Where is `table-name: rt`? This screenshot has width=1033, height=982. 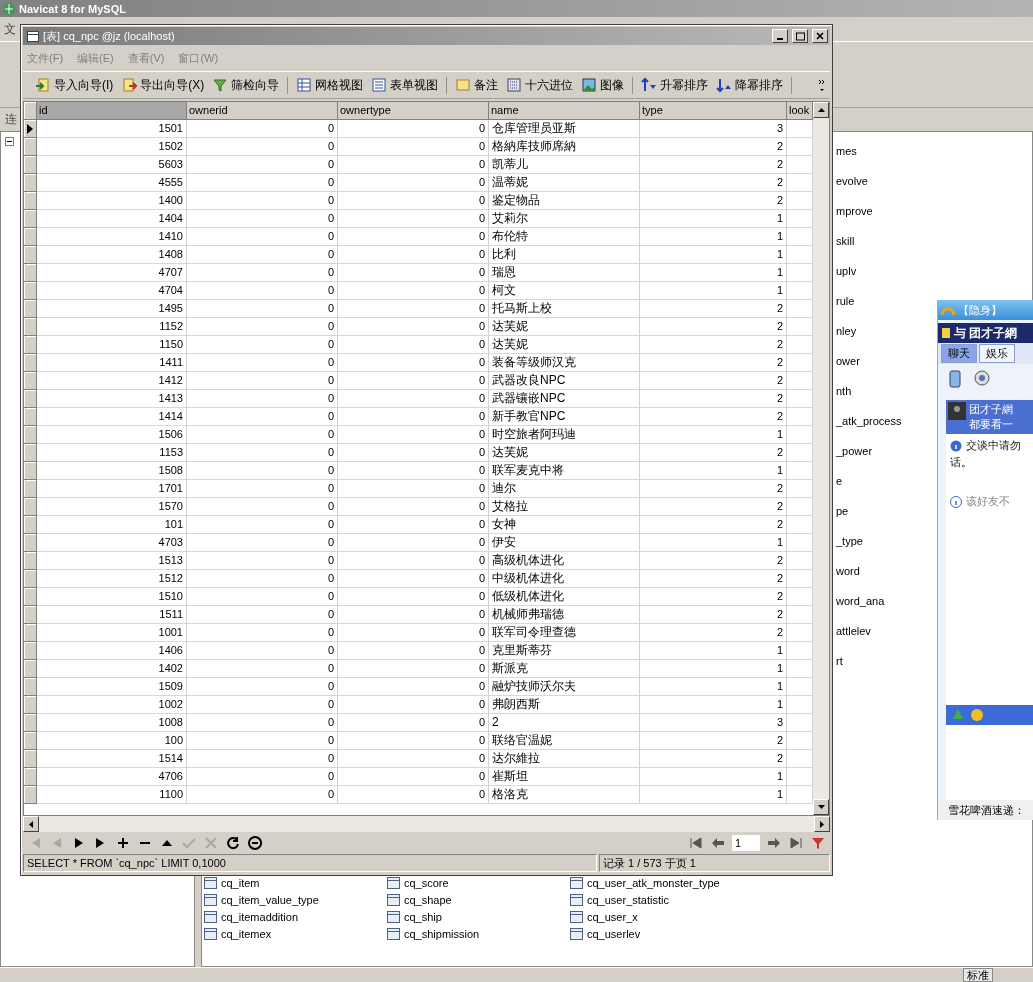 table-name: rt is located at coordinates (839, 661).